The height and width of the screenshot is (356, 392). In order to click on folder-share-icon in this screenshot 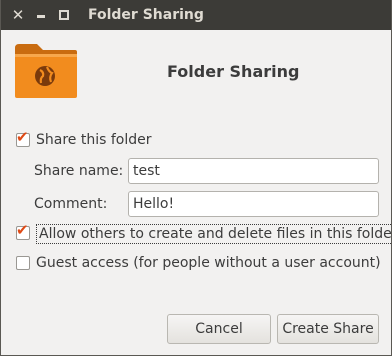, I will do `click(46, 71)`.